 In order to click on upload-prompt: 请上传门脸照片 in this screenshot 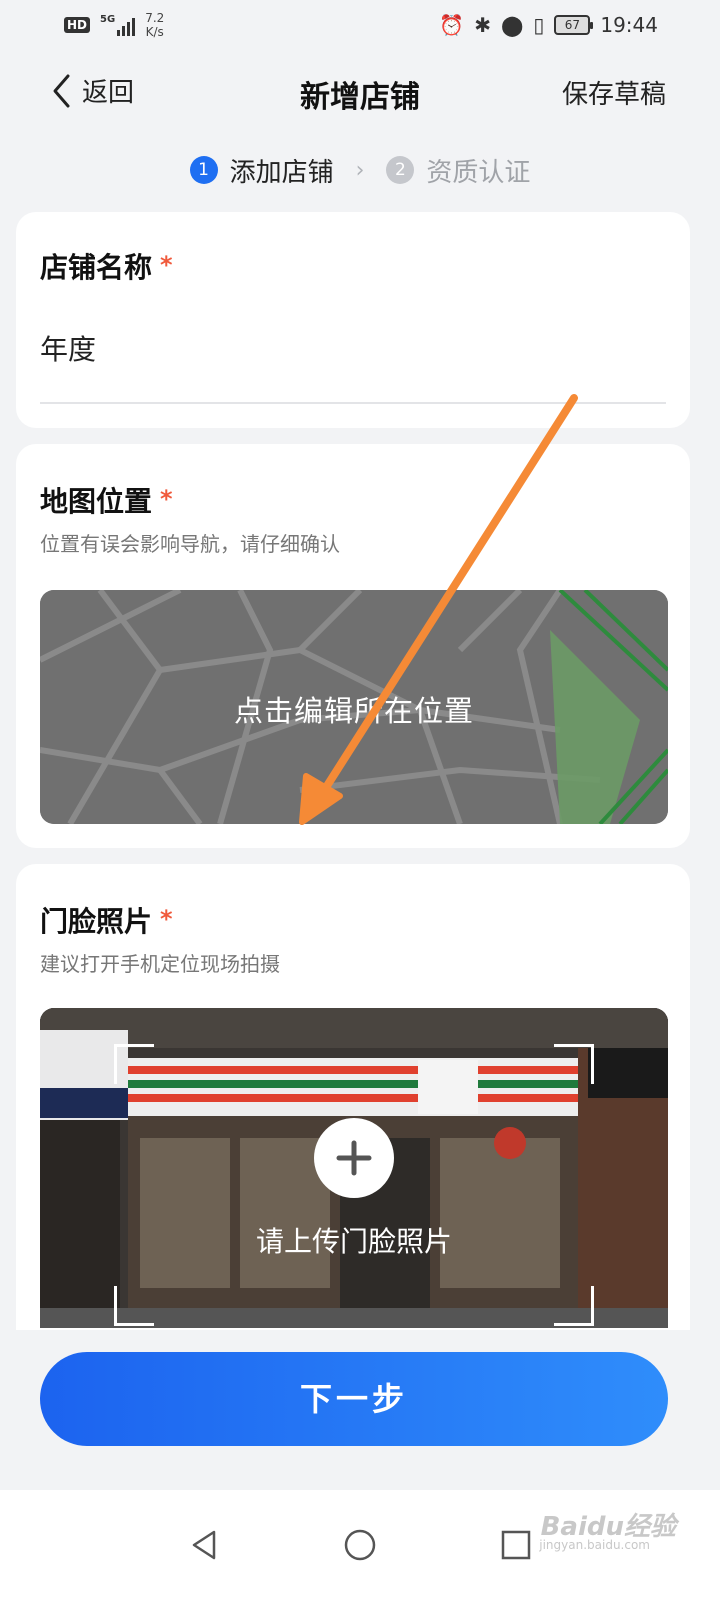, I will do `click(353, 1241)`.